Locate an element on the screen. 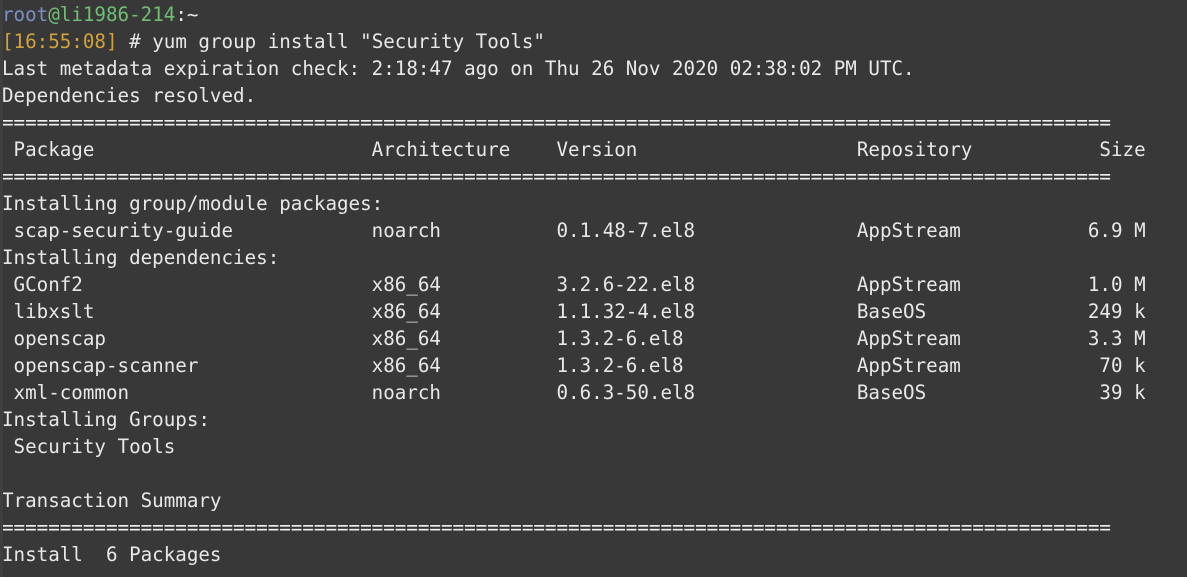 The width and height of the screenshot is (1187, 577). installing-group-header: Installing group/module packages: is located at coordinates (193, 203).